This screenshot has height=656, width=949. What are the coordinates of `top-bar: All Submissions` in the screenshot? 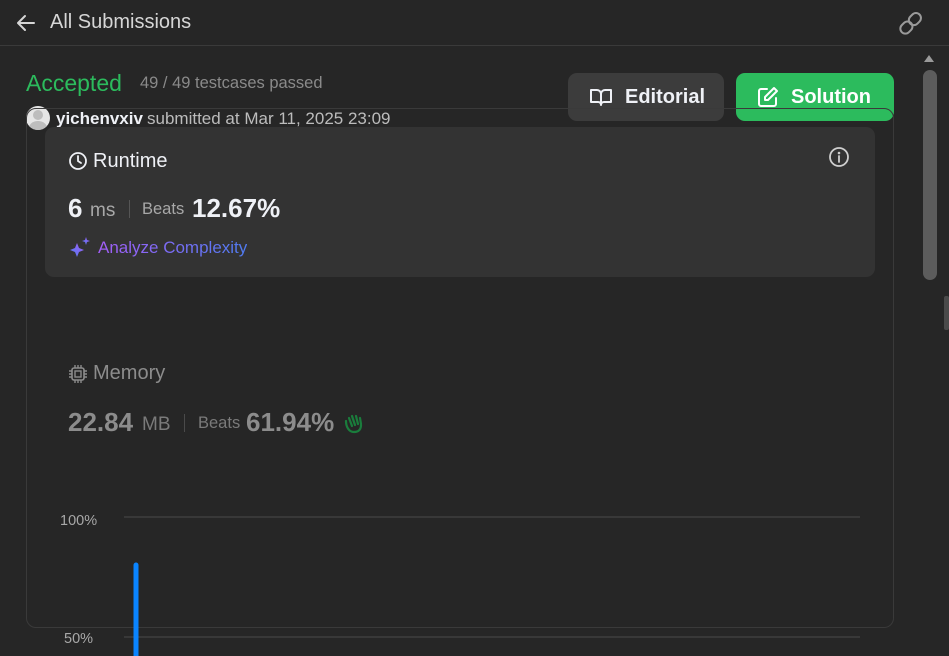 It's located at (474, 23).